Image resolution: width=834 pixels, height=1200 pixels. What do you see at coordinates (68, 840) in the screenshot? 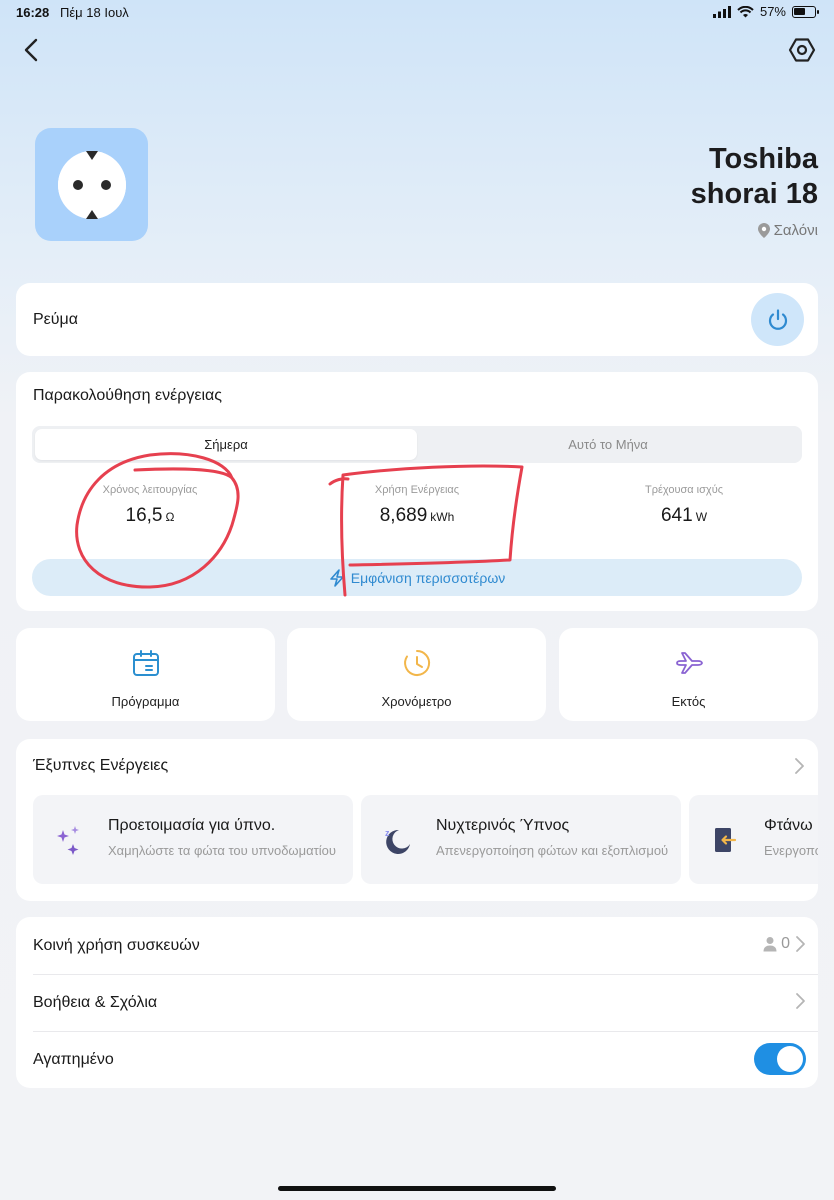
I see `sparkles-icon` at bounding box center [68, 840].